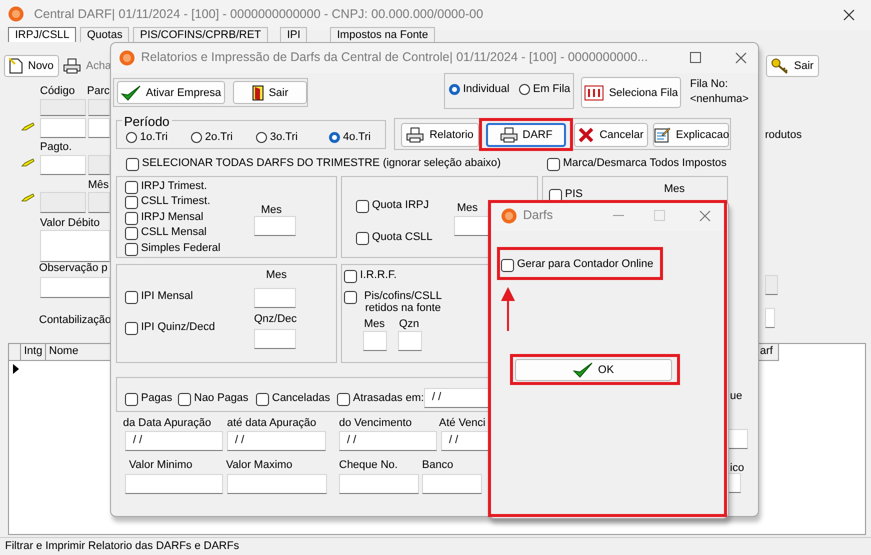  What do you see at coordinates (526, 135) in the screenshot?
I see `action-button: DARF` at bounding box center [526, 135].